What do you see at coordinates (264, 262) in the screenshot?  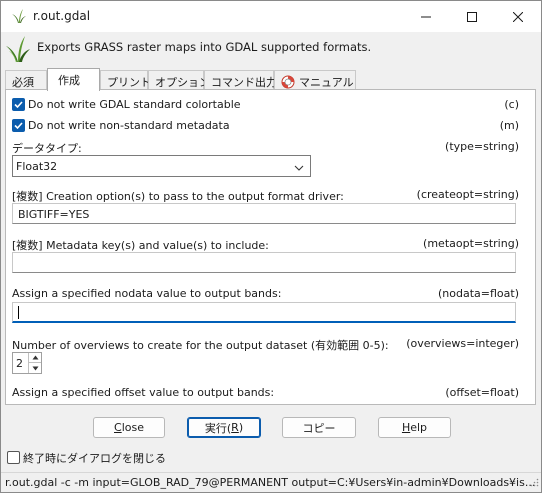 I see `metaopt-input` at bounding box center [264, 262].